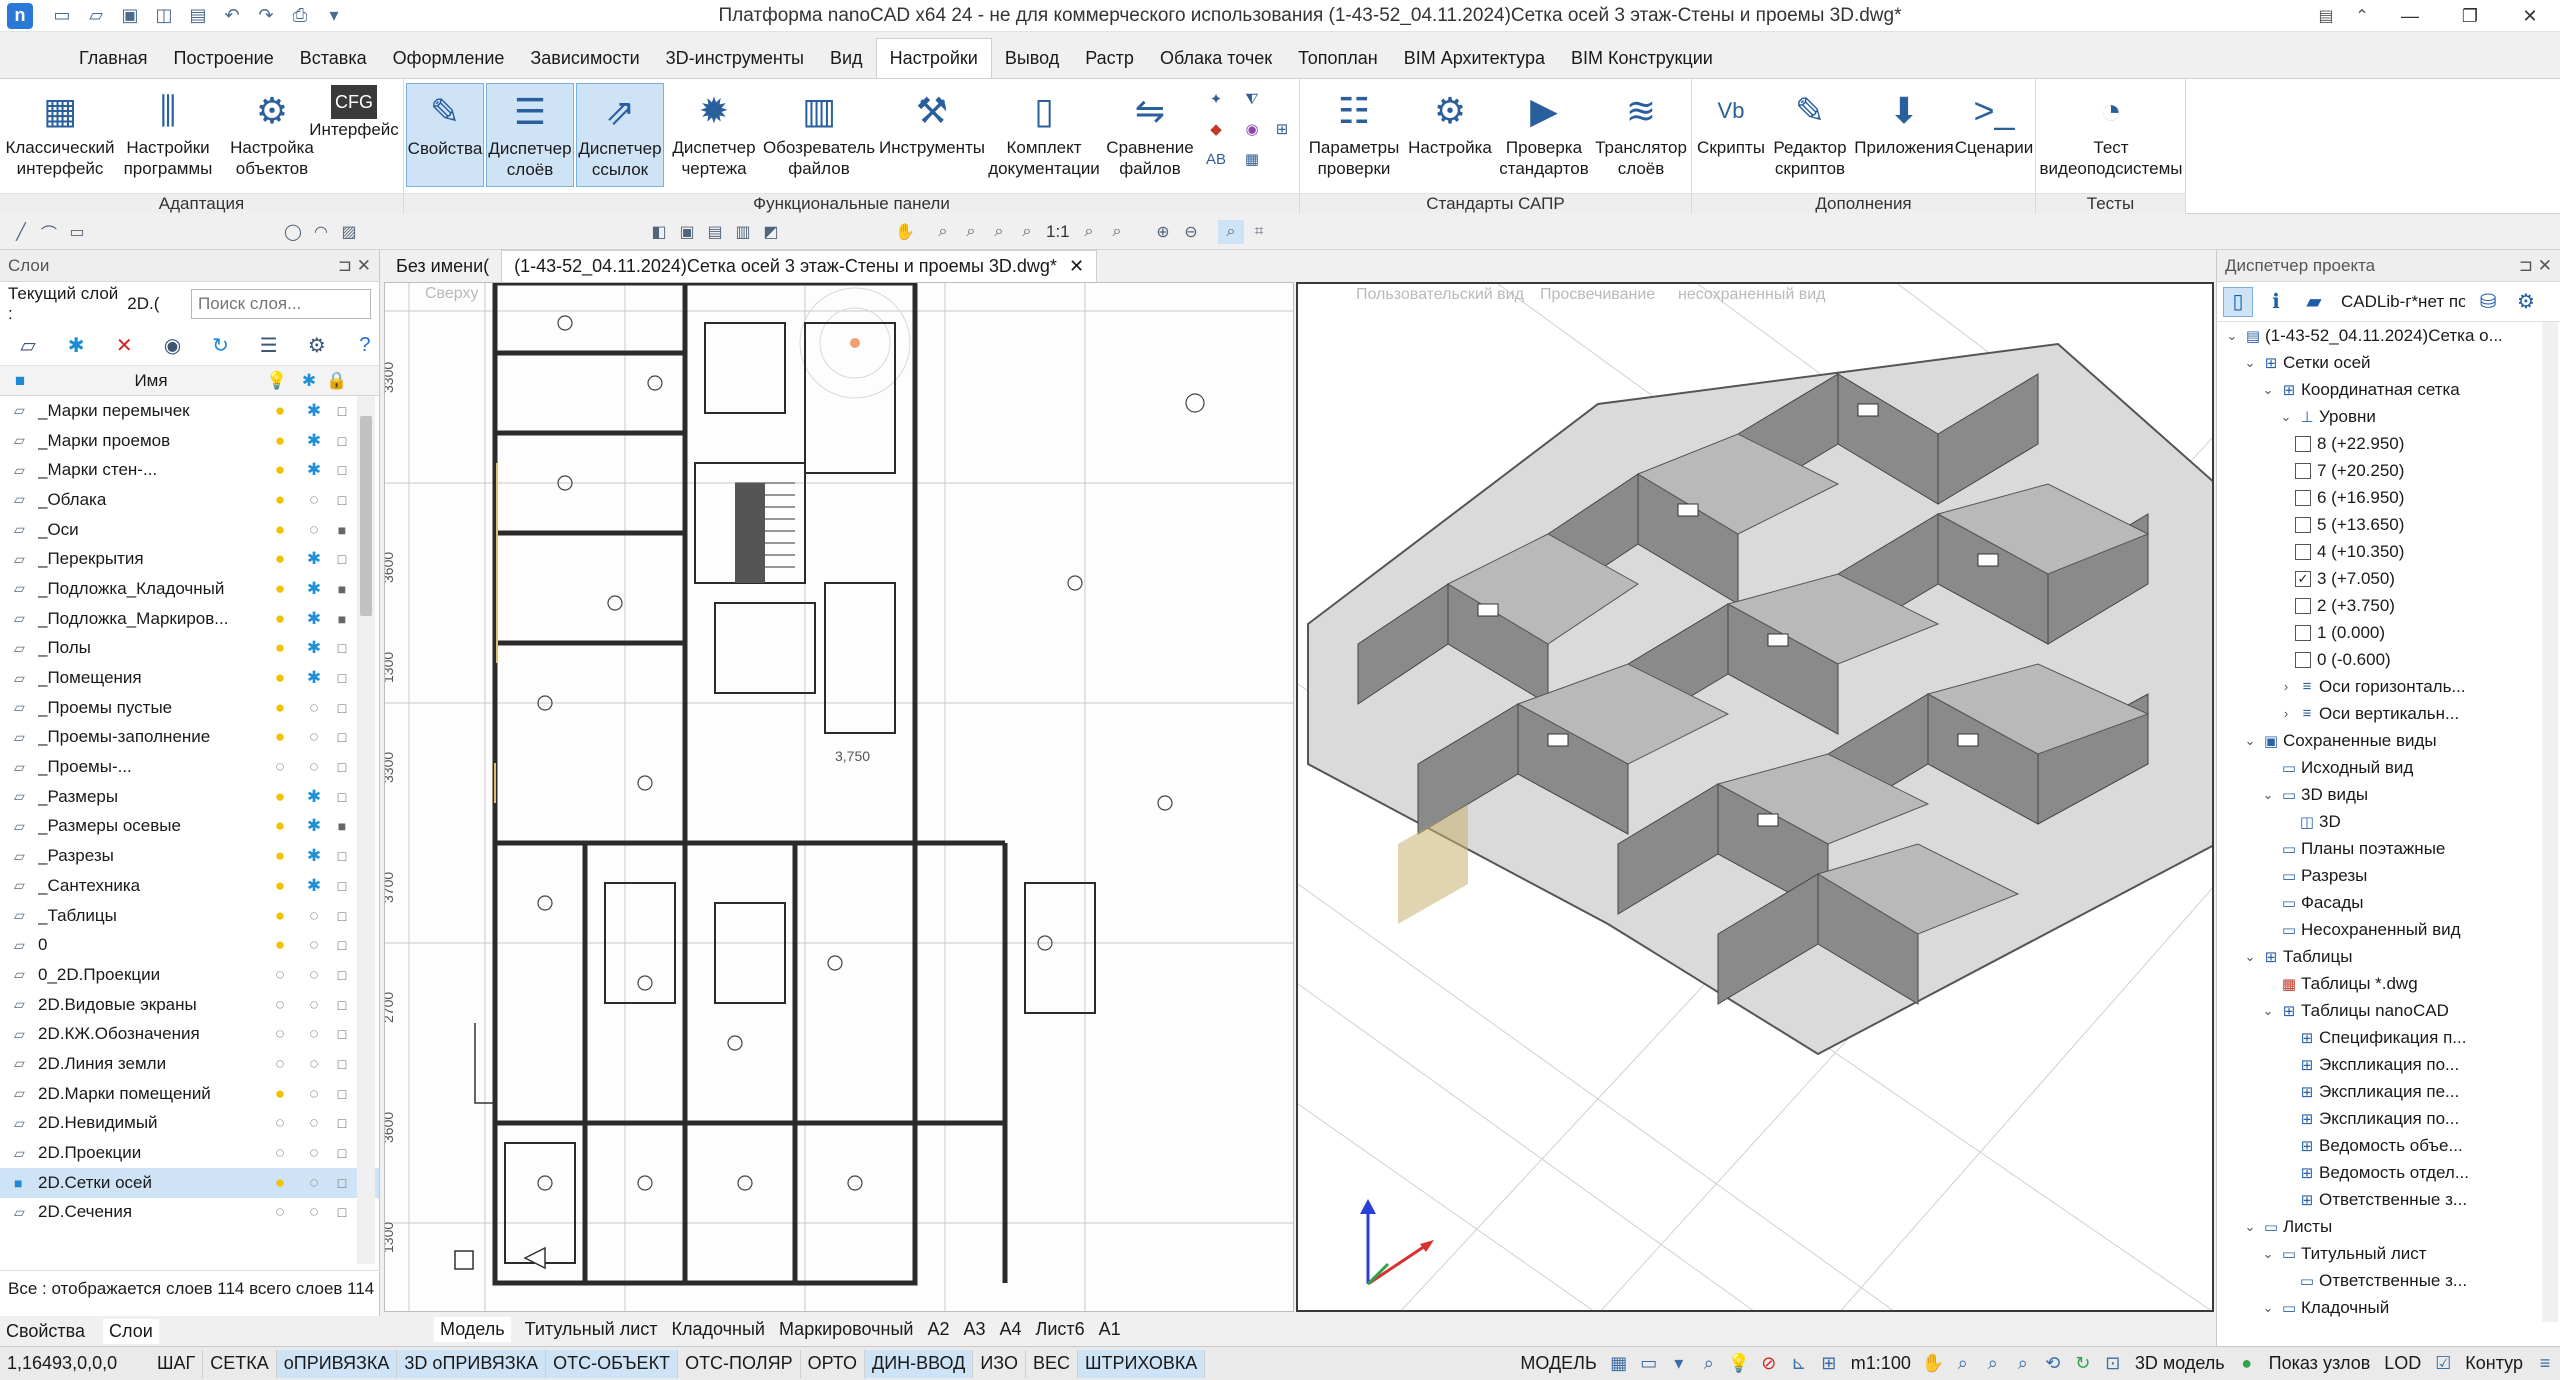 The image size is (2560, 1380). Describe the element at coordinates (349, 232) in the screenshot. I see `hatch-tool-icon: ▨` at that location.